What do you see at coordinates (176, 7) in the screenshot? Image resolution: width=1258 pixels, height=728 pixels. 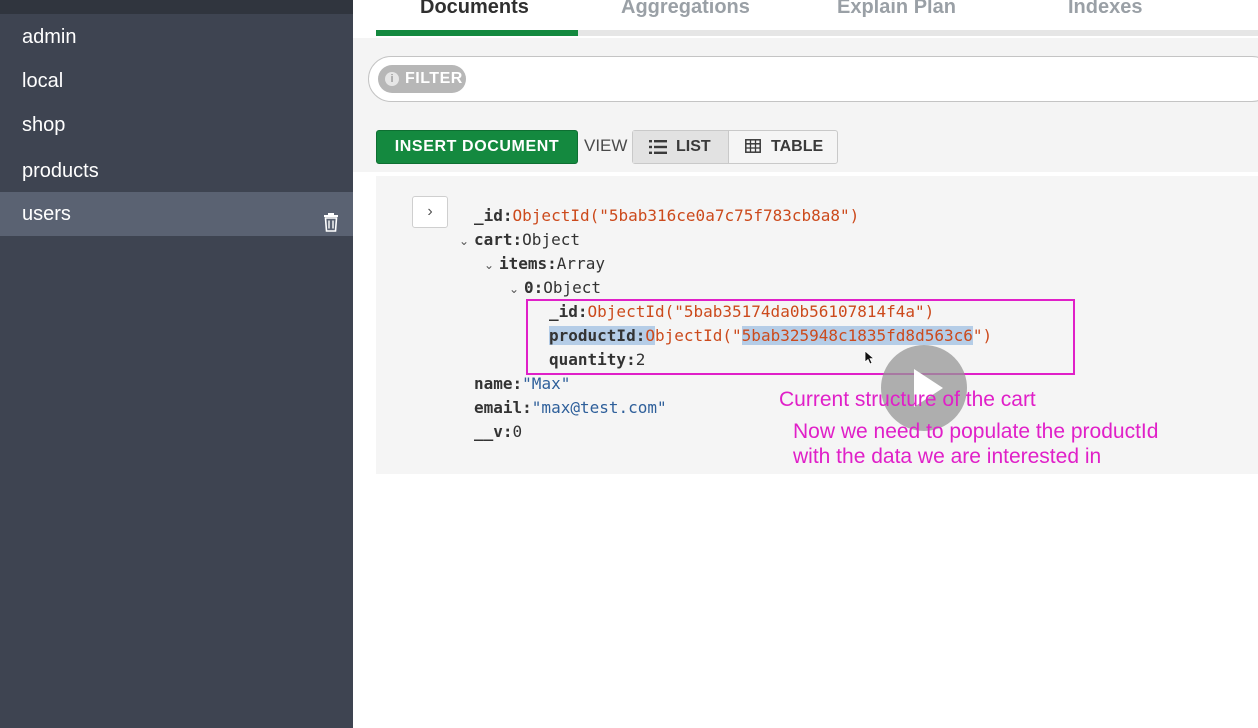 I see `sidebar-top-bar` at bounding box center [176, 7].